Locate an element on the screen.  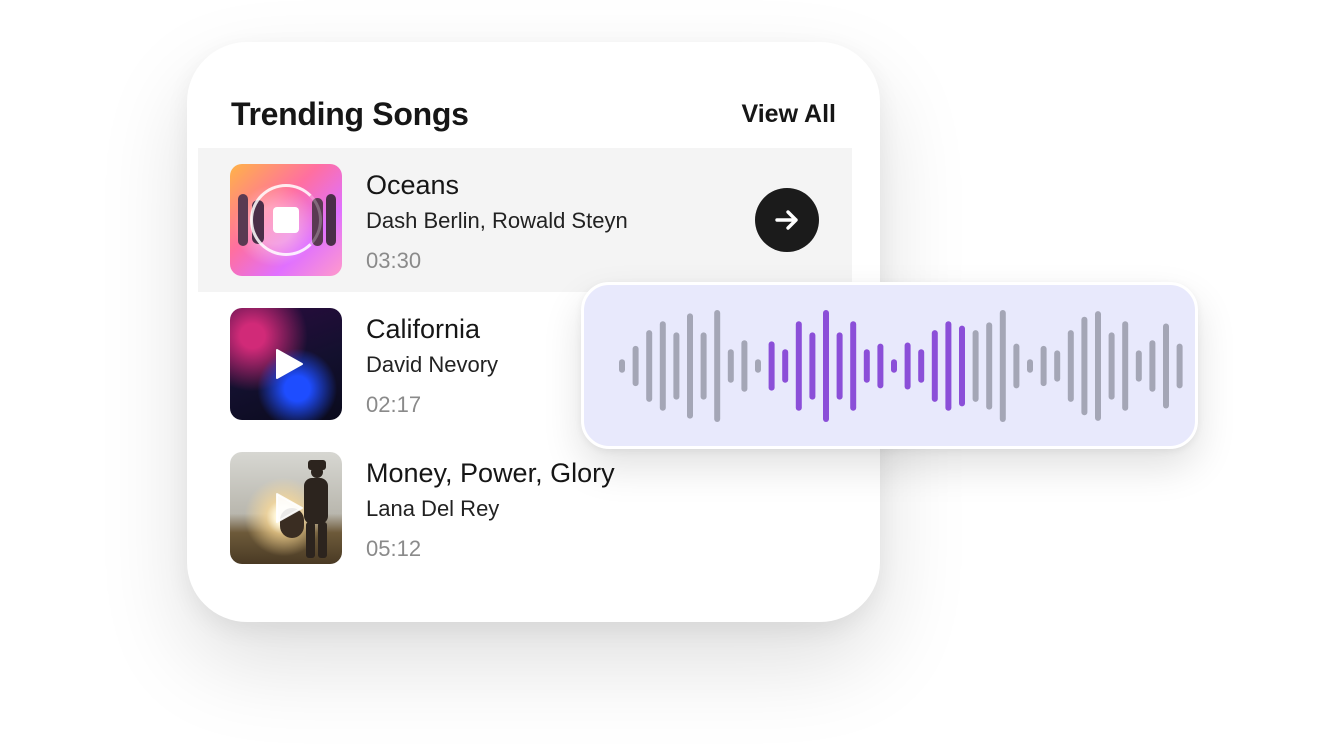
card-title: Trending Songs is located at coordinates (350, 113).